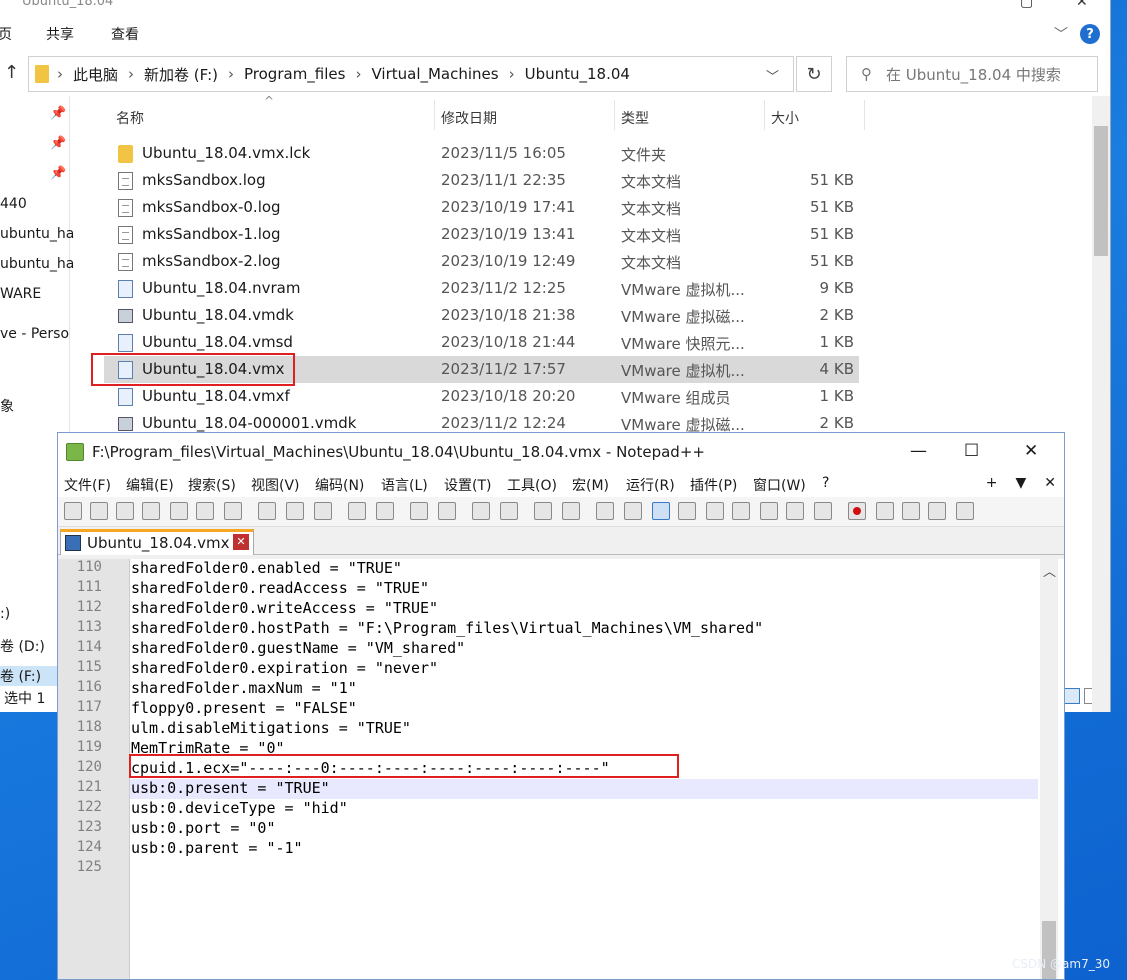 The width and height of the screenshot is (1127, 980). What do you see at coordinates (769, 511) in the screenshot?
I see `function-list-icon` at bounding box center [769, 511].